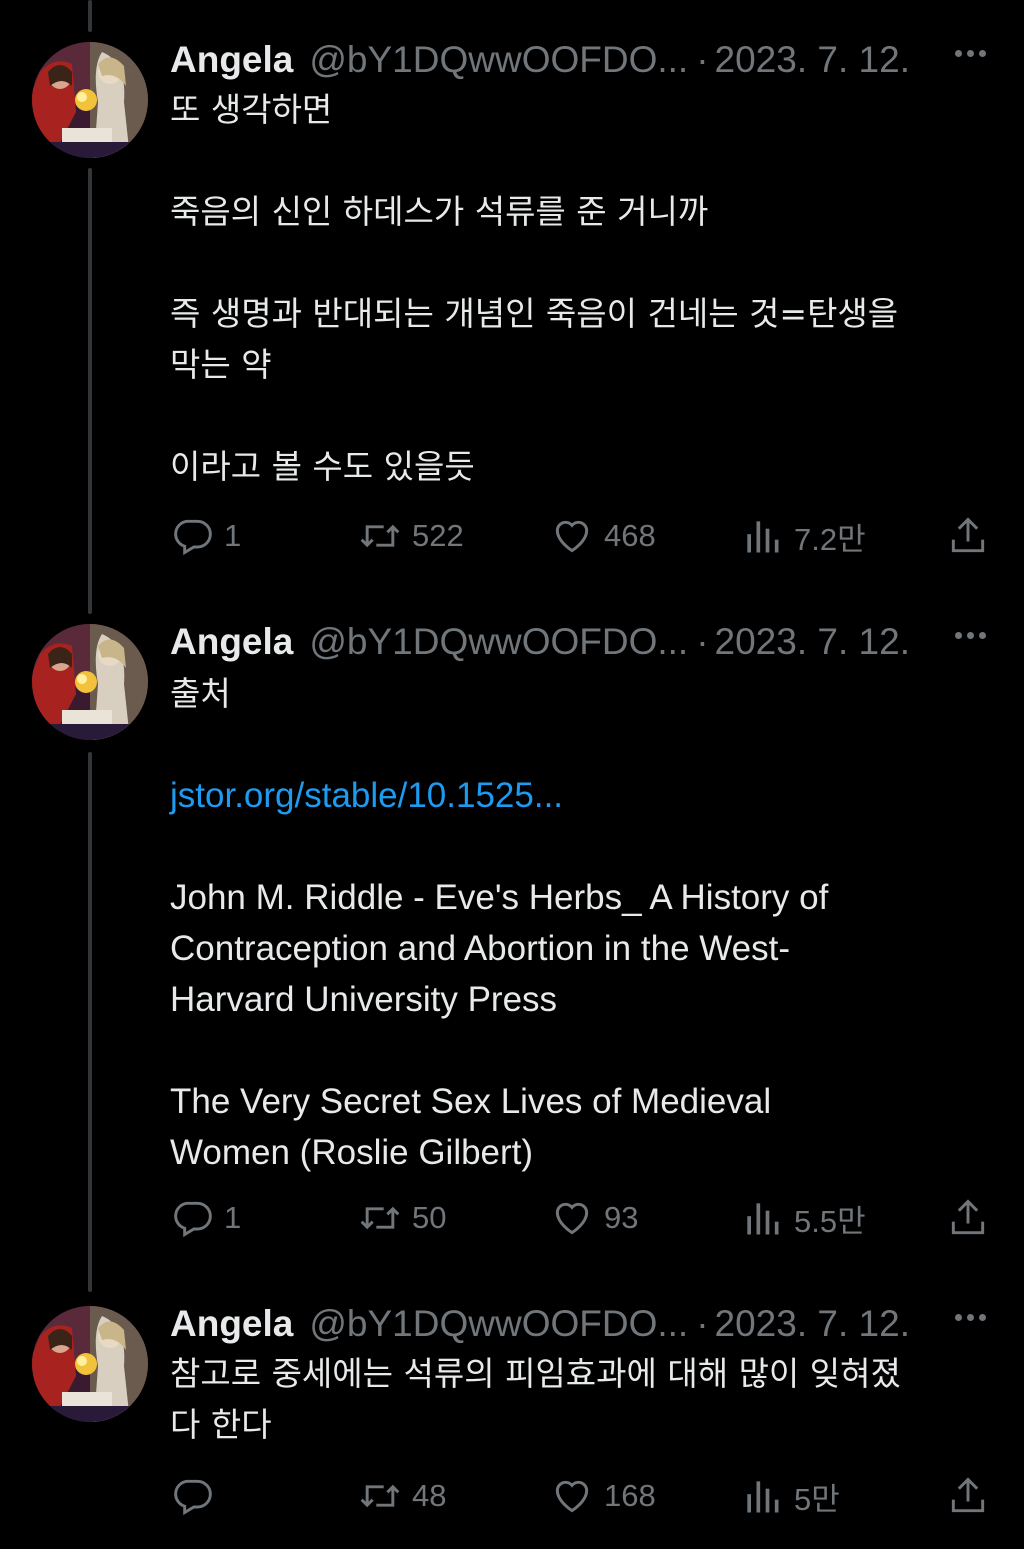 Image resolution: width=1024 pixels, height=1549 pixels. I want to click on tweet-line: 또 생각하면, so click(251, 109).